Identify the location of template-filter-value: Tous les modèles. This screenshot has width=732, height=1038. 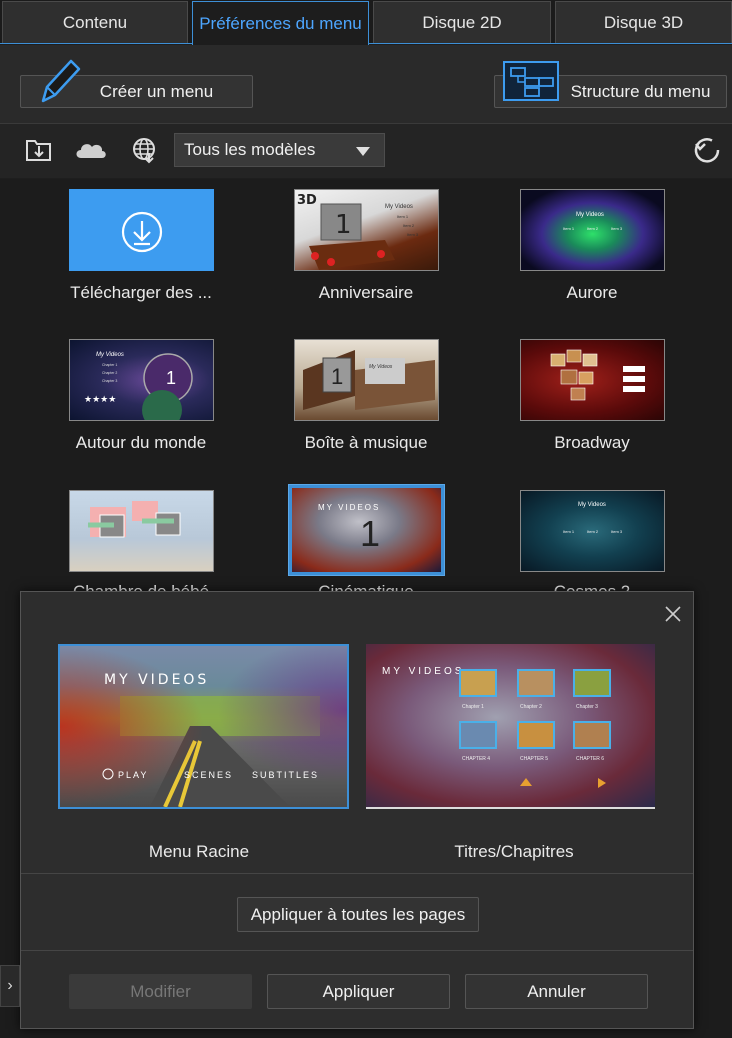
(250, 149).